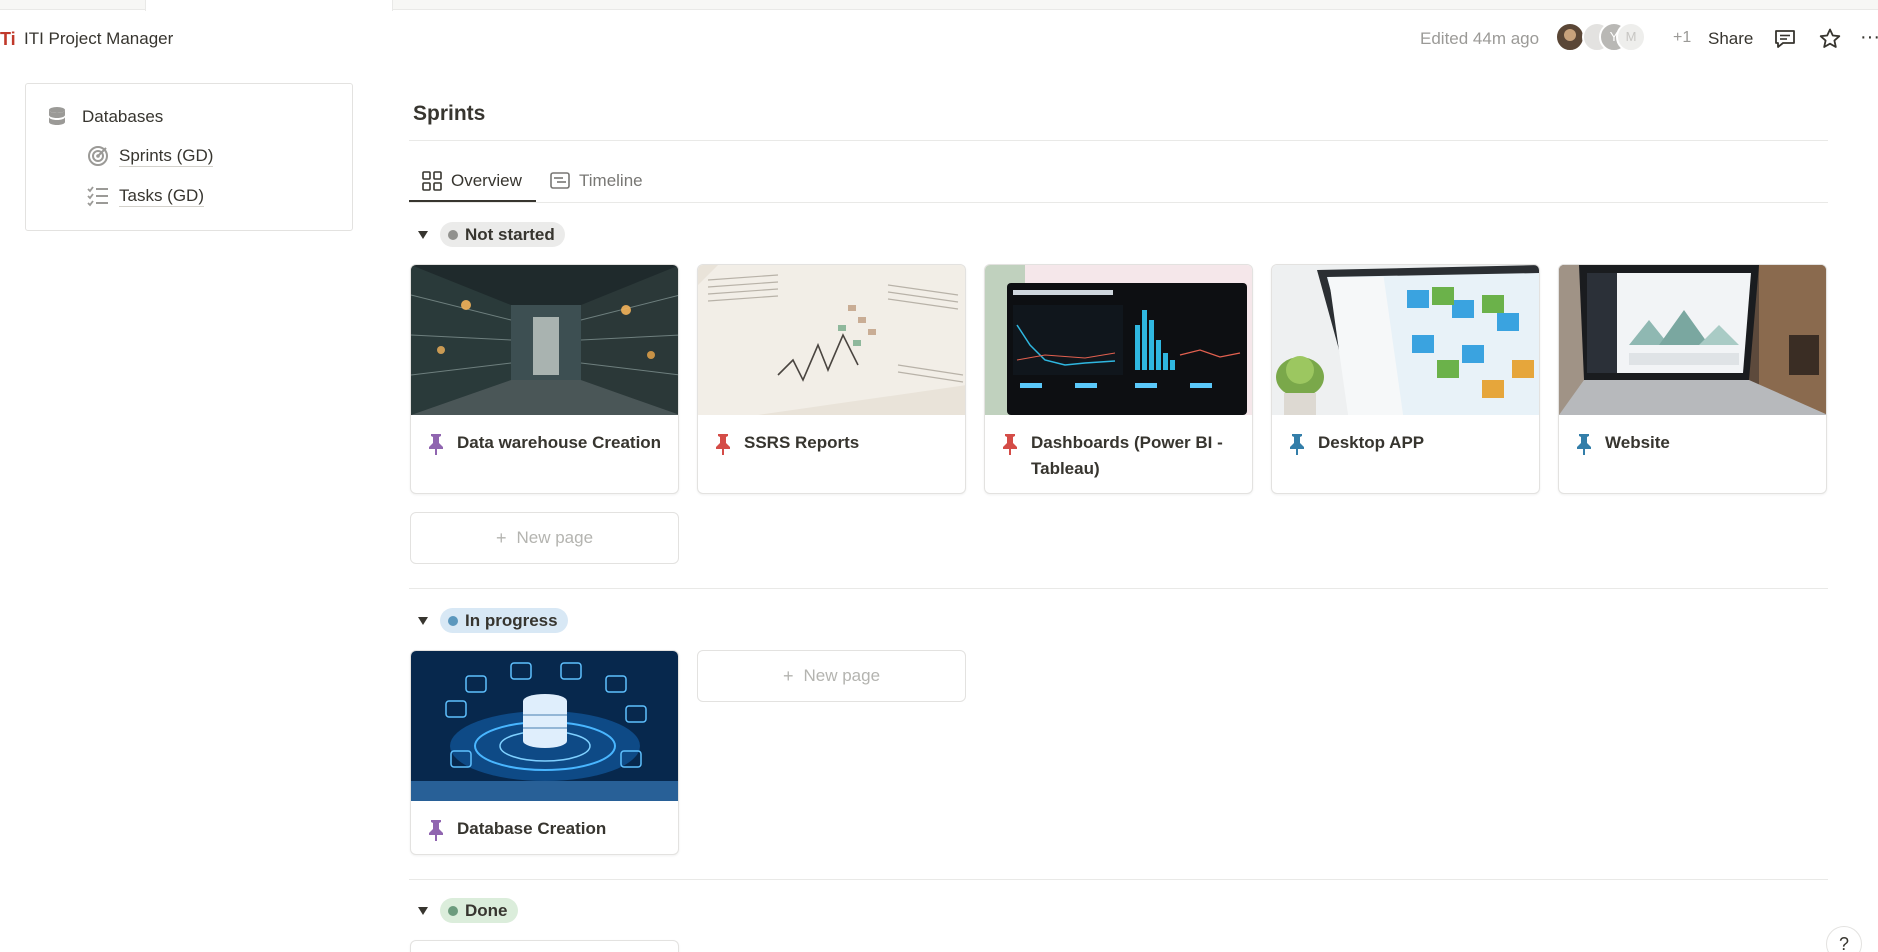  I want to click on checklist-icon, so click(97, 196).